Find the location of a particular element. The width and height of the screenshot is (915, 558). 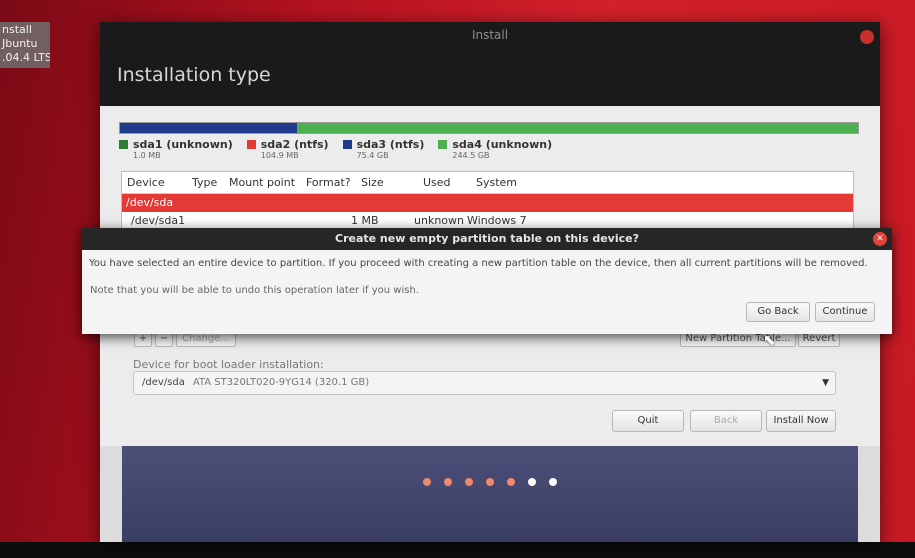

usage-segment-sda3 is located at coordinates (209, 128).